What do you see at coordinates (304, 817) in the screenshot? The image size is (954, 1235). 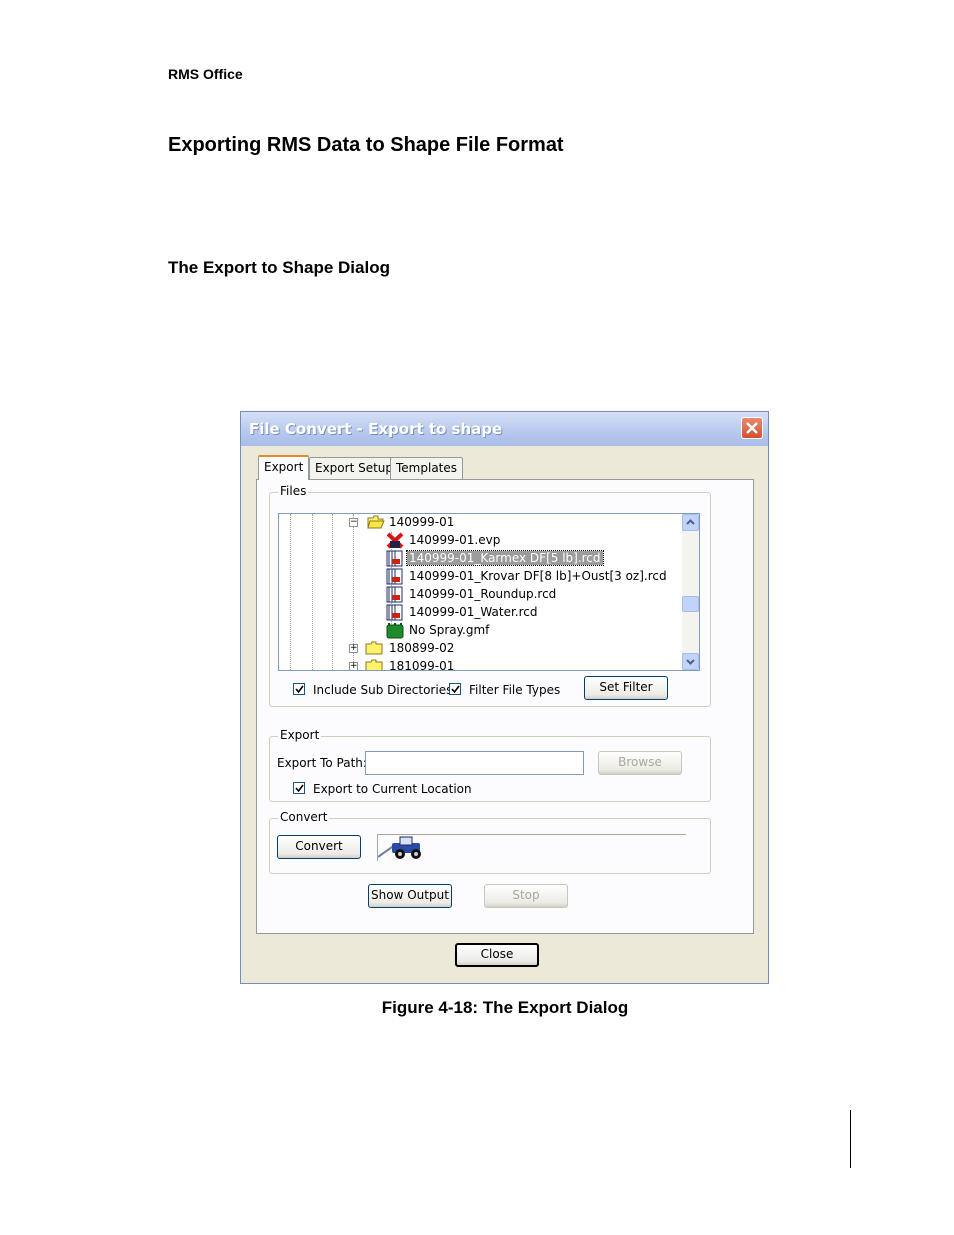 I see `convert-group-label: Convert` at bounding box center [304, 817].